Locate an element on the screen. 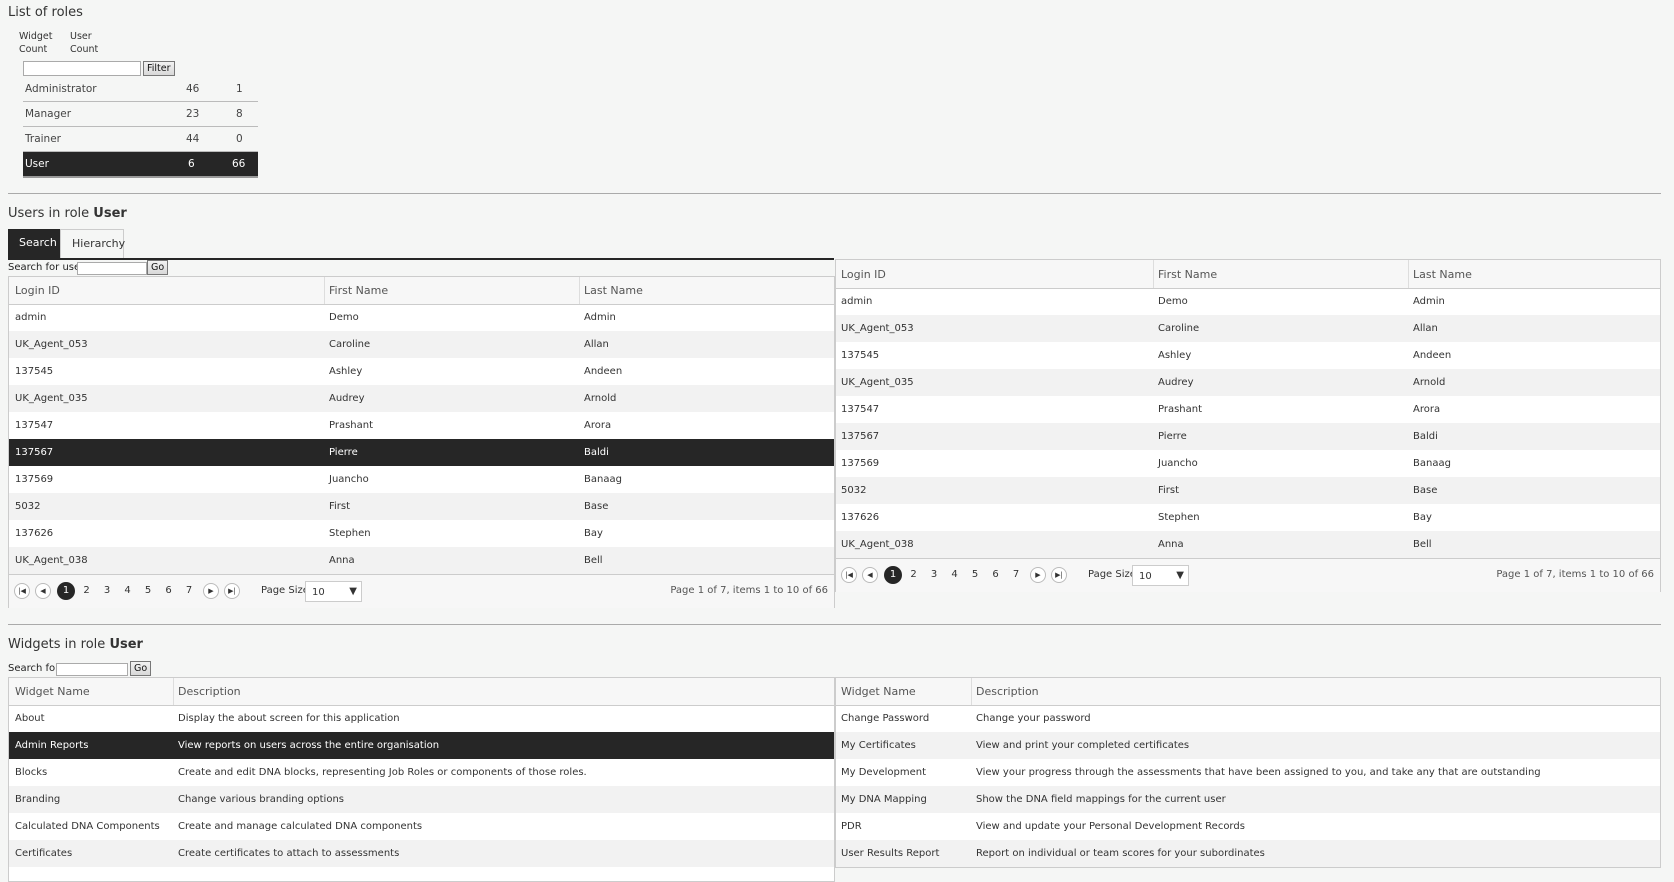 Image resolution: width=1674 pixels, height=882 pixels. cell-first-name: Ashley is located at coordinates (346, 371).